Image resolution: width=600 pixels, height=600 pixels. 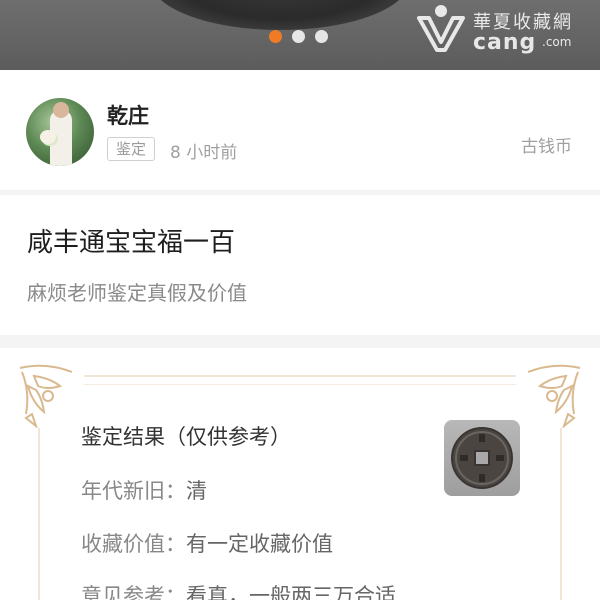 What do you see at coordinates (280, 15) in the screenshot?
I see `carousel-image` at bounding box center [280, 15].